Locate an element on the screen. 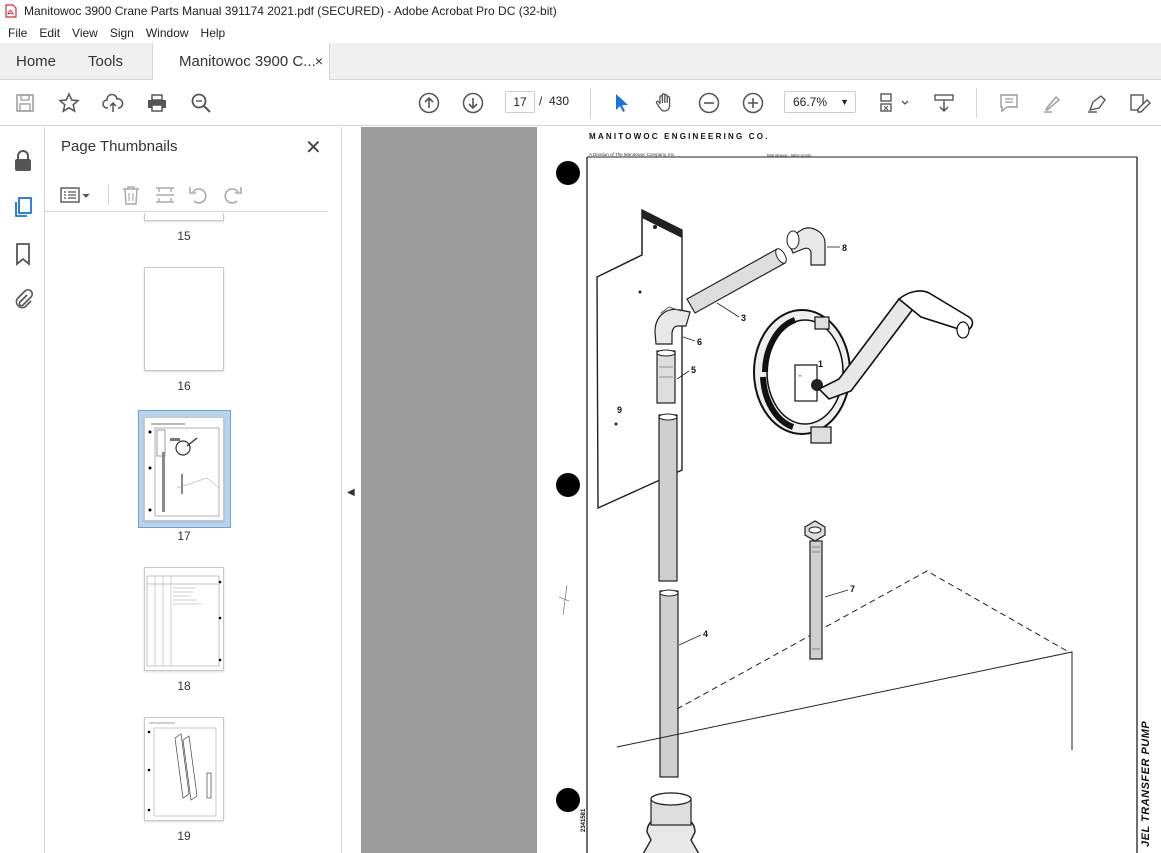  thumbnail-toolbar is located at coordinates (186, 194).